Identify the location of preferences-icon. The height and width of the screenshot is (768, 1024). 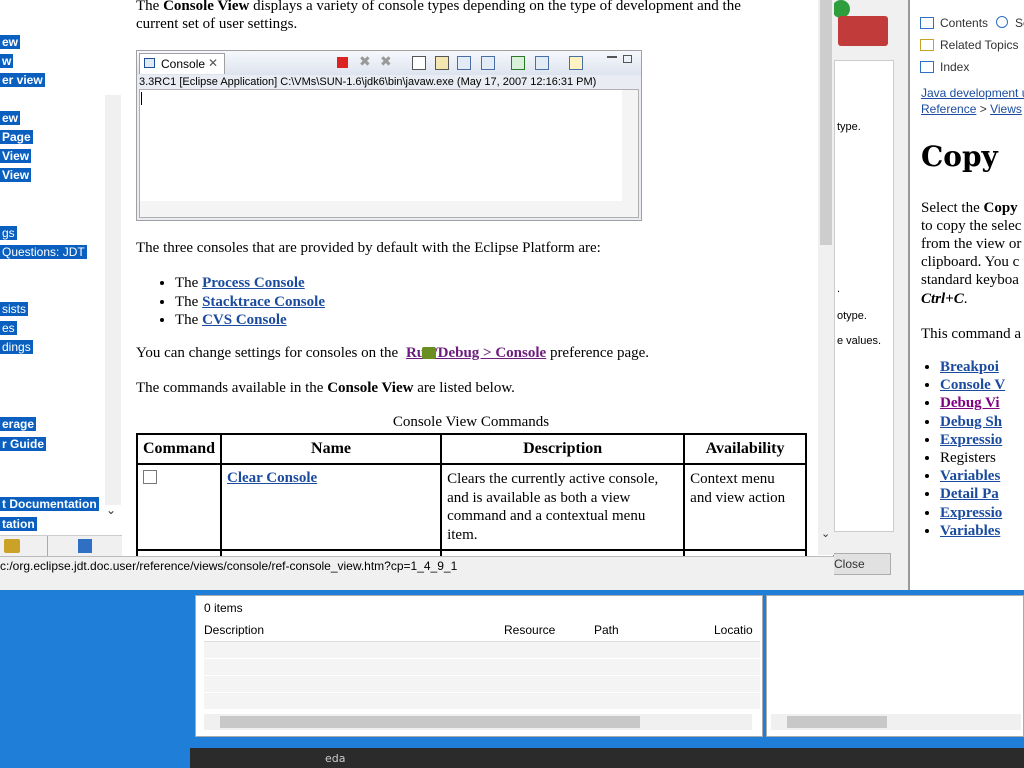
(429, 353).